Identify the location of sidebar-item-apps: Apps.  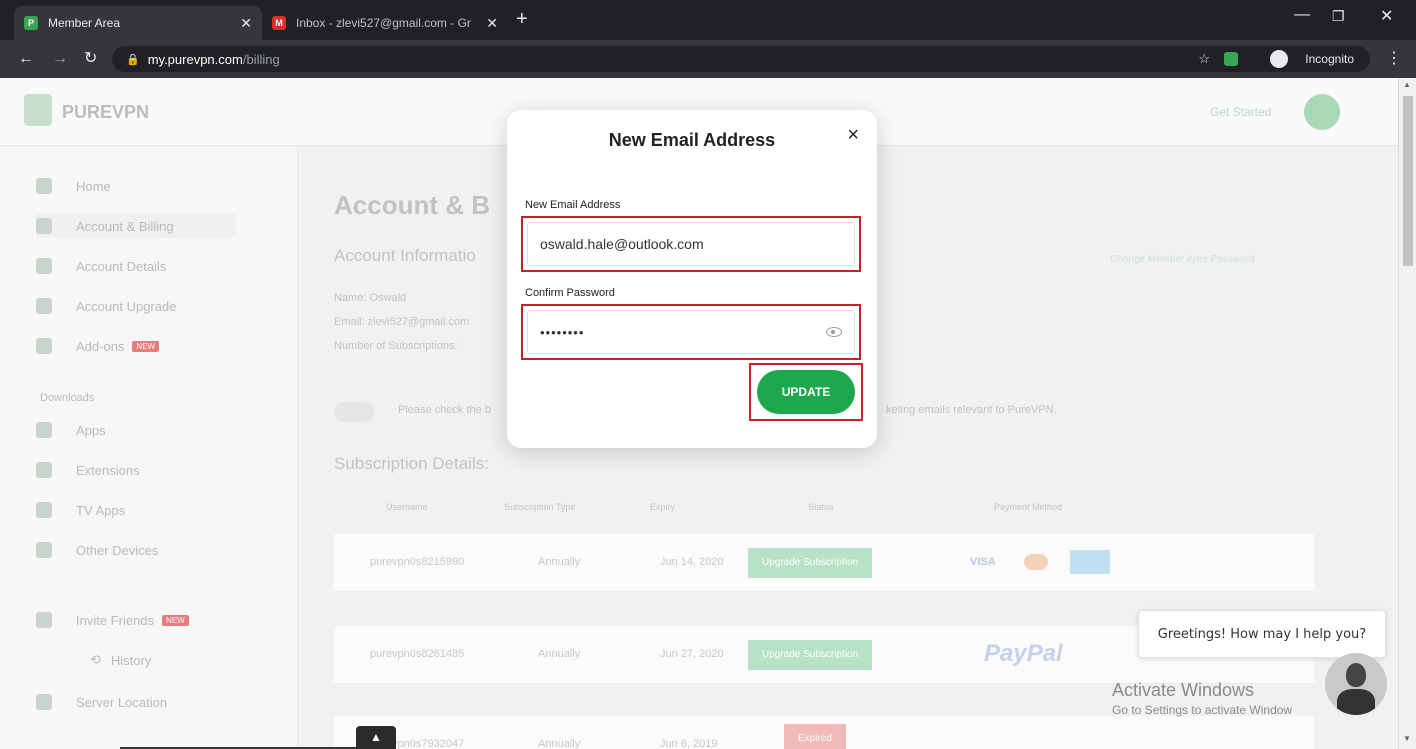
(71, 430).